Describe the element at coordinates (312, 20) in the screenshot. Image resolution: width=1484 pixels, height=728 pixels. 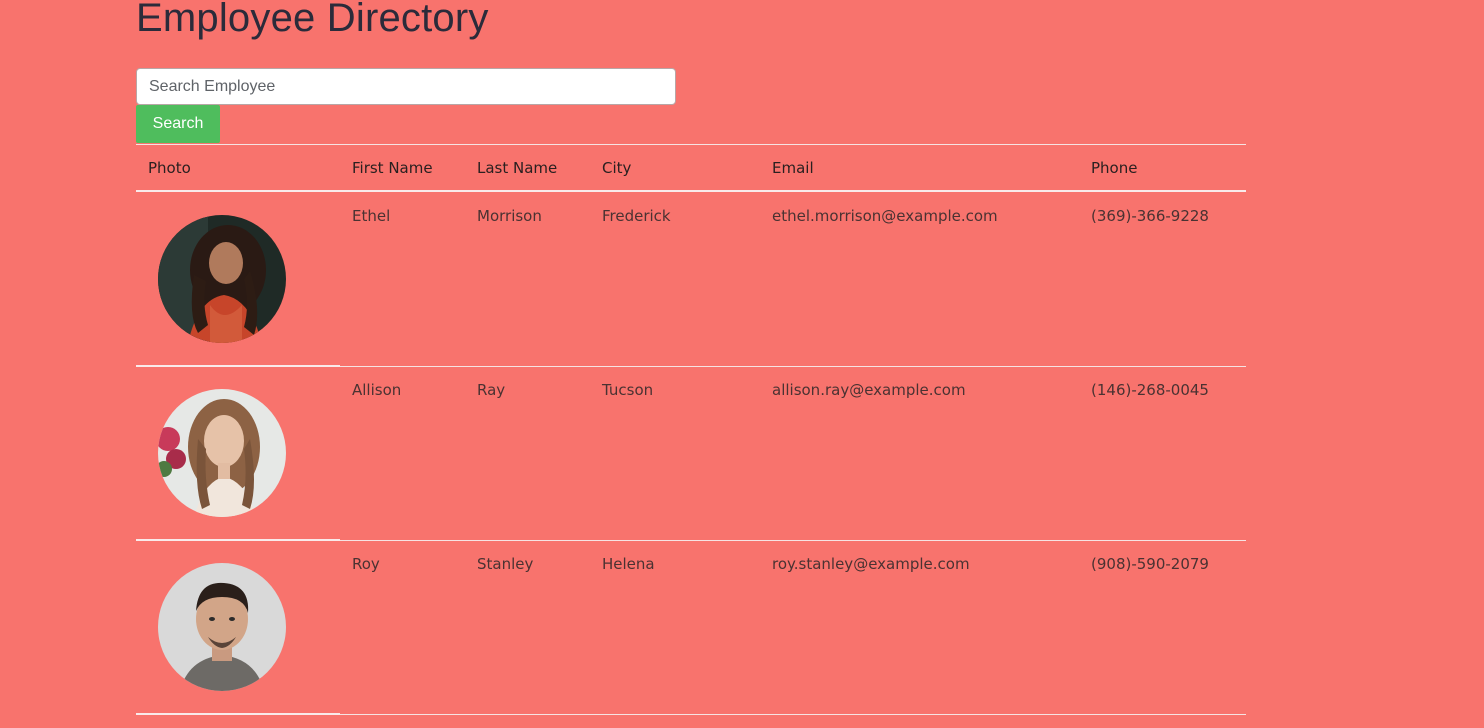
I see `page-title: Employee Directory` at that location.